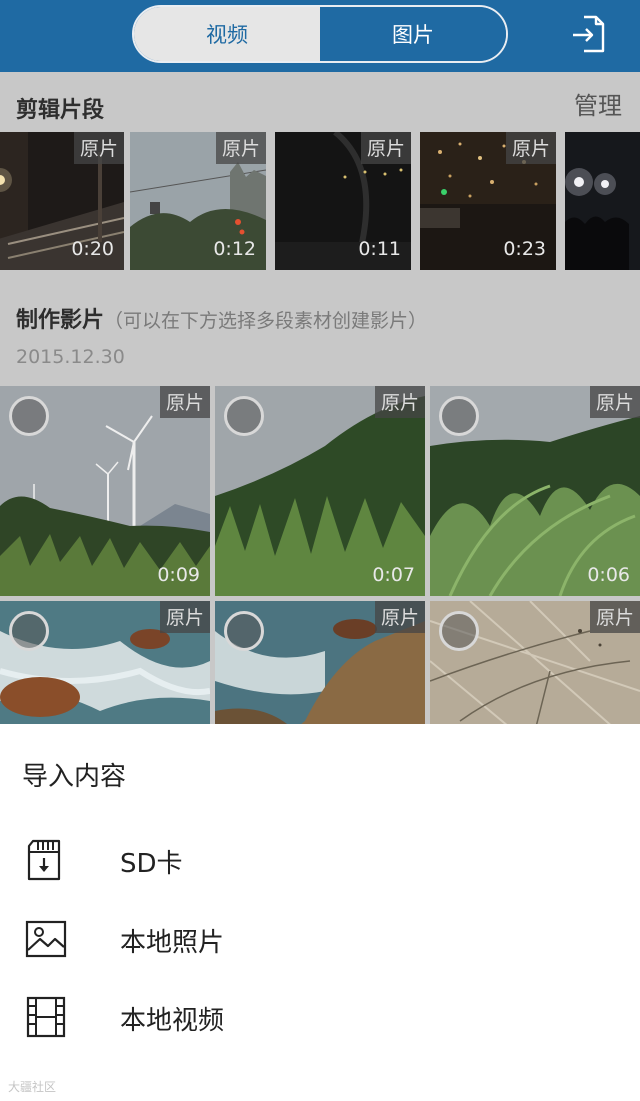 The height and width of the screenshot is (1101, 640). I want to click on clip-duration: 0:23, so click(524, 249).